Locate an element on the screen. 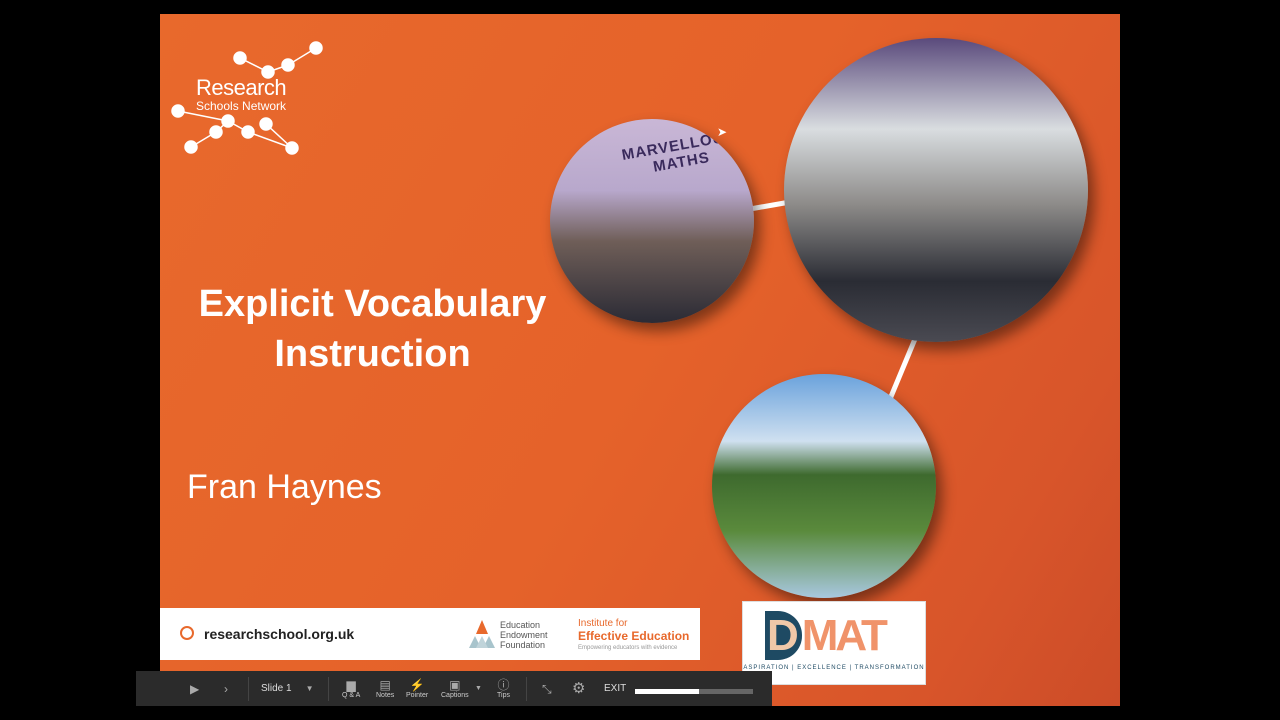 The height and width of the screenshot is (720, 1280). eef-line: Endowment is located at coordinates (524, 635).